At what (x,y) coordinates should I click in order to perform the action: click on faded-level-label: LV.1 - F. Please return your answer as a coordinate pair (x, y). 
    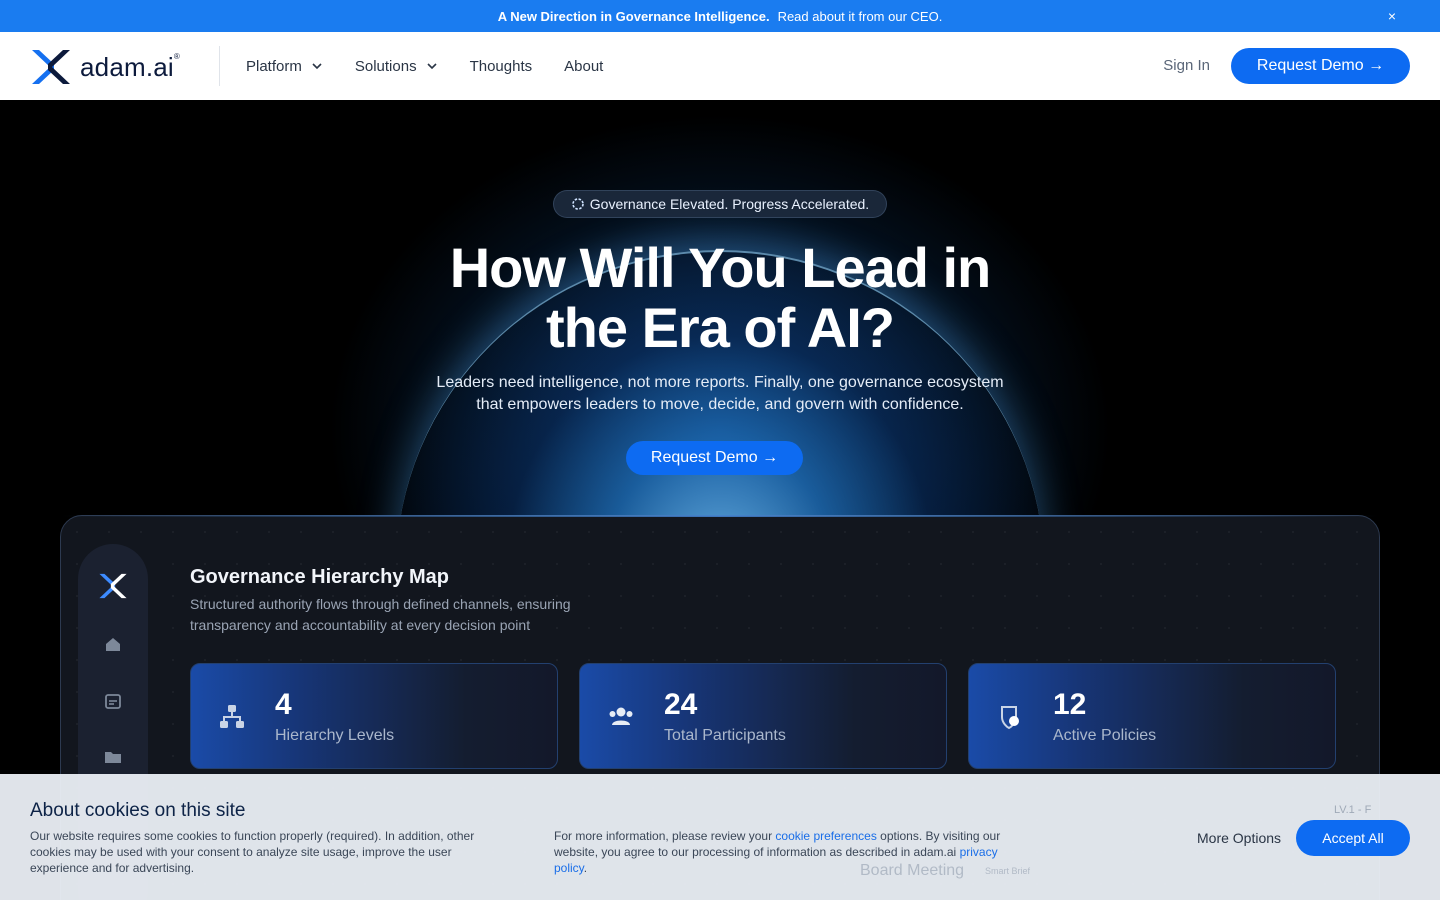
    Looking at the image, I should click on (1353, 810).